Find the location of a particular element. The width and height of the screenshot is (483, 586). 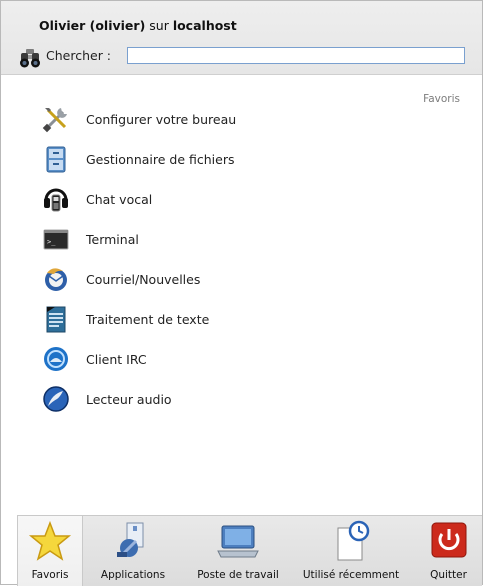

favorite-item-terminal: >_ Terminal is located at coordinates (231, 239).